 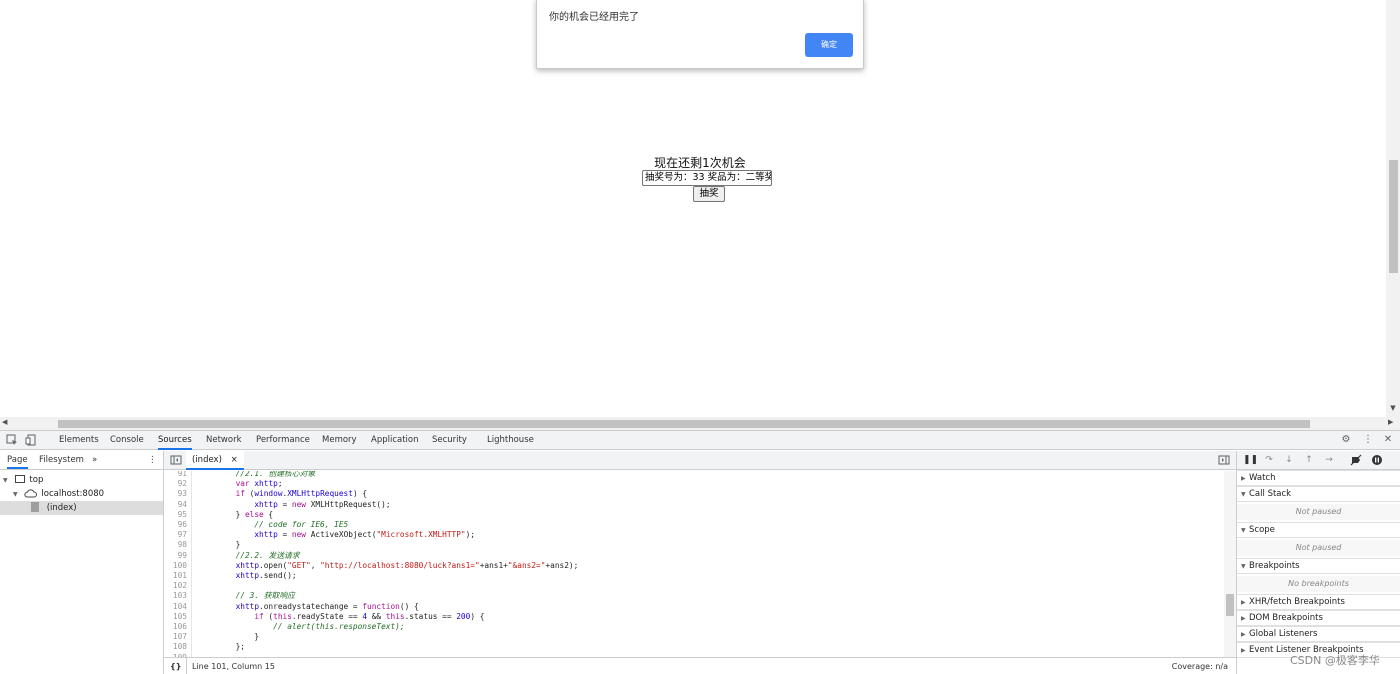 What do you see at coordinates (202, 545) in the screenshot?
I see `code-line: 98 }` at bounding box center [202, 545].